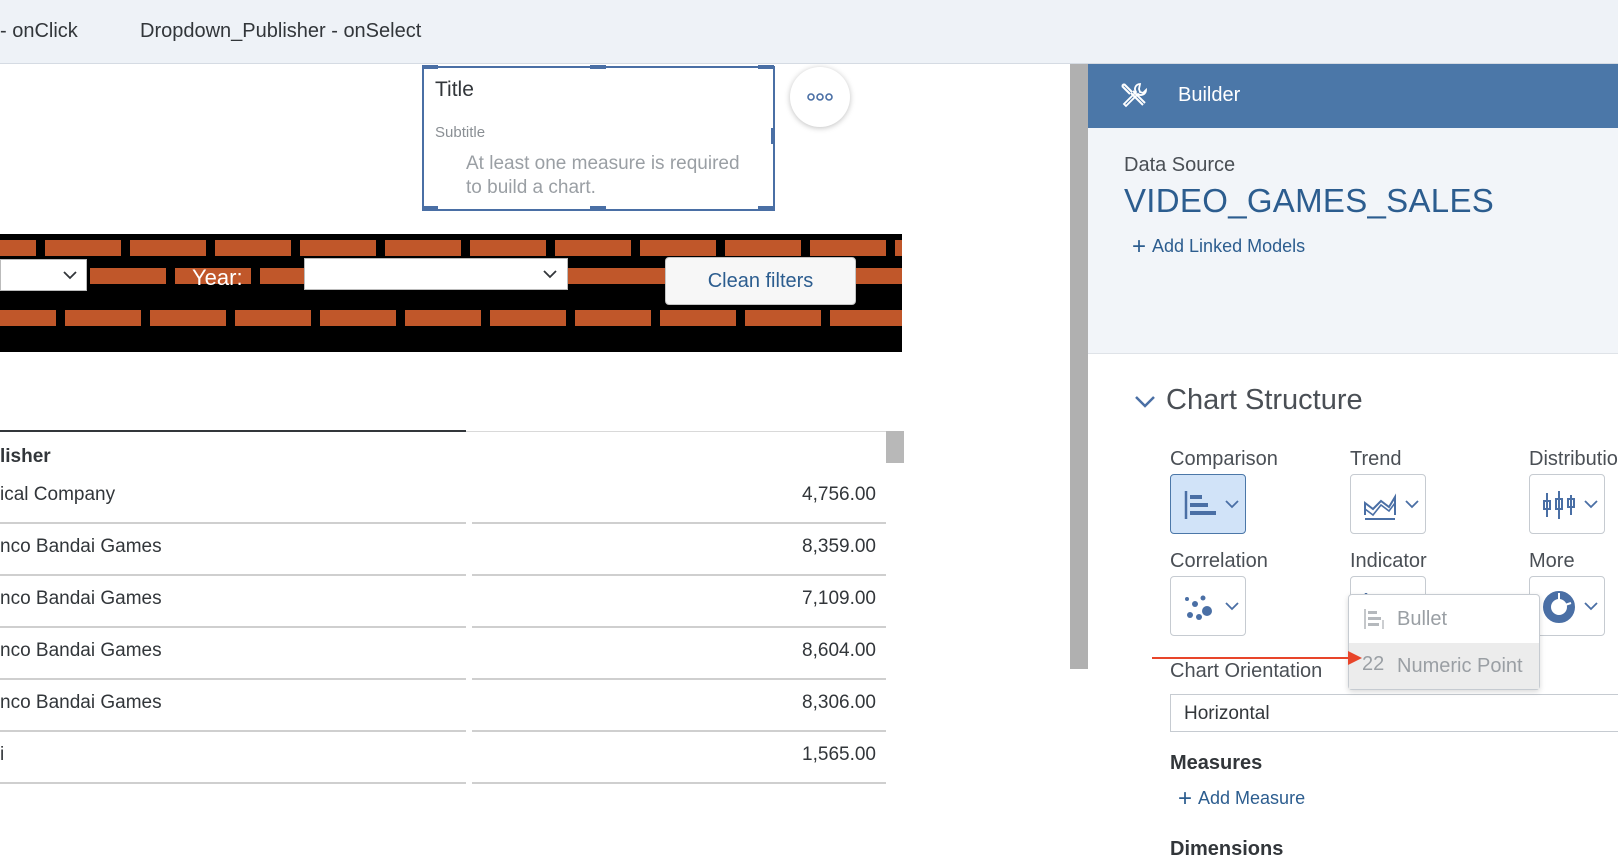  What do you see at coordinates (839, 650) in the screenshot?
I see `cell-value: 8,604.00` at bounding box center [839, 650].